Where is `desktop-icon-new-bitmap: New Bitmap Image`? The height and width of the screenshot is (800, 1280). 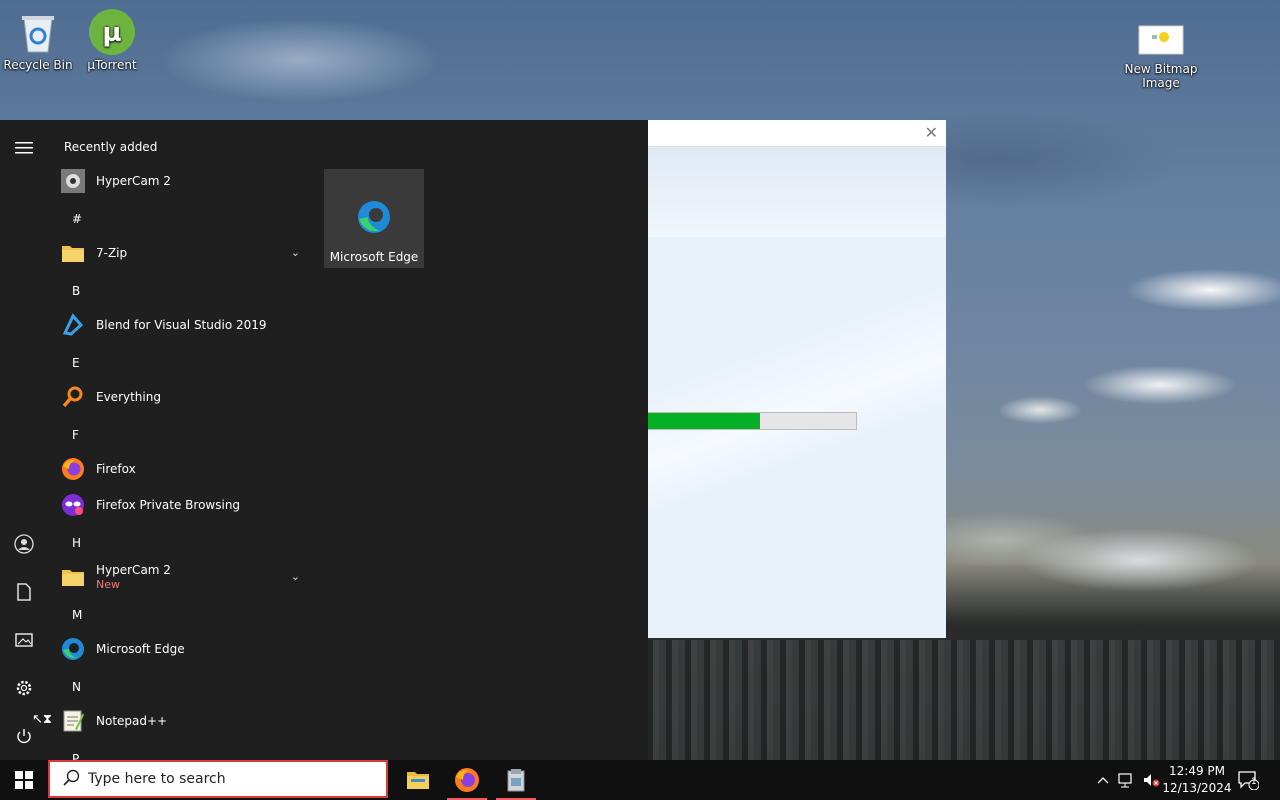
desktop-icon-new-bitmap: New Bitmap Image is located at coordinates (1161, 55).